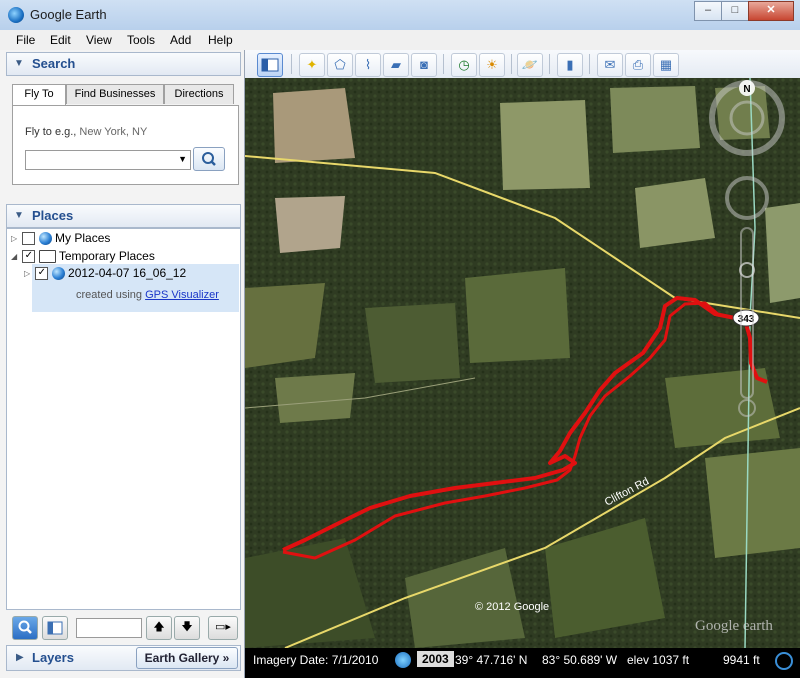 Image resolution: width=800 pixels, height=678 pixels. Describe the element at coordinates (182, 295) in the screenshot. I see `gps-visualizer-link: GPS Visualizer` at that location.